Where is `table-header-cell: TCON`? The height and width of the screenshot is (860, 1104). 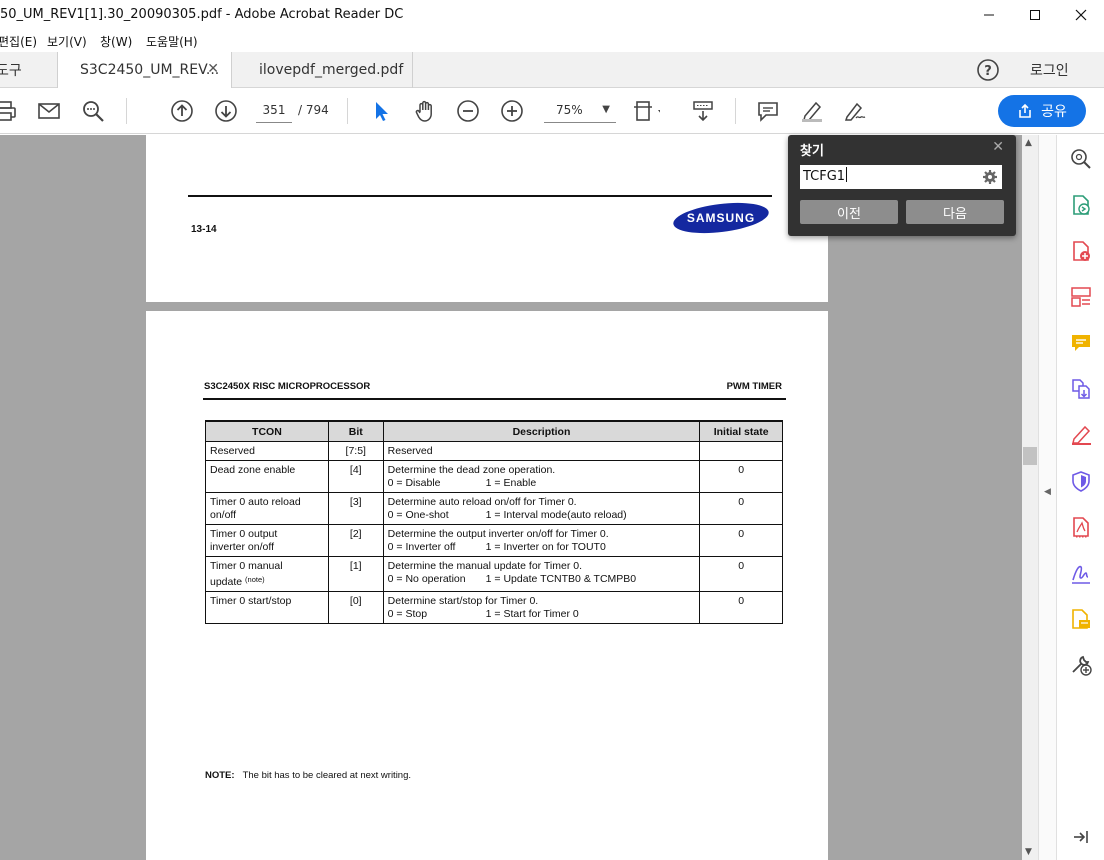
table-header-cell: TCON is located at coordinates (267, 431).